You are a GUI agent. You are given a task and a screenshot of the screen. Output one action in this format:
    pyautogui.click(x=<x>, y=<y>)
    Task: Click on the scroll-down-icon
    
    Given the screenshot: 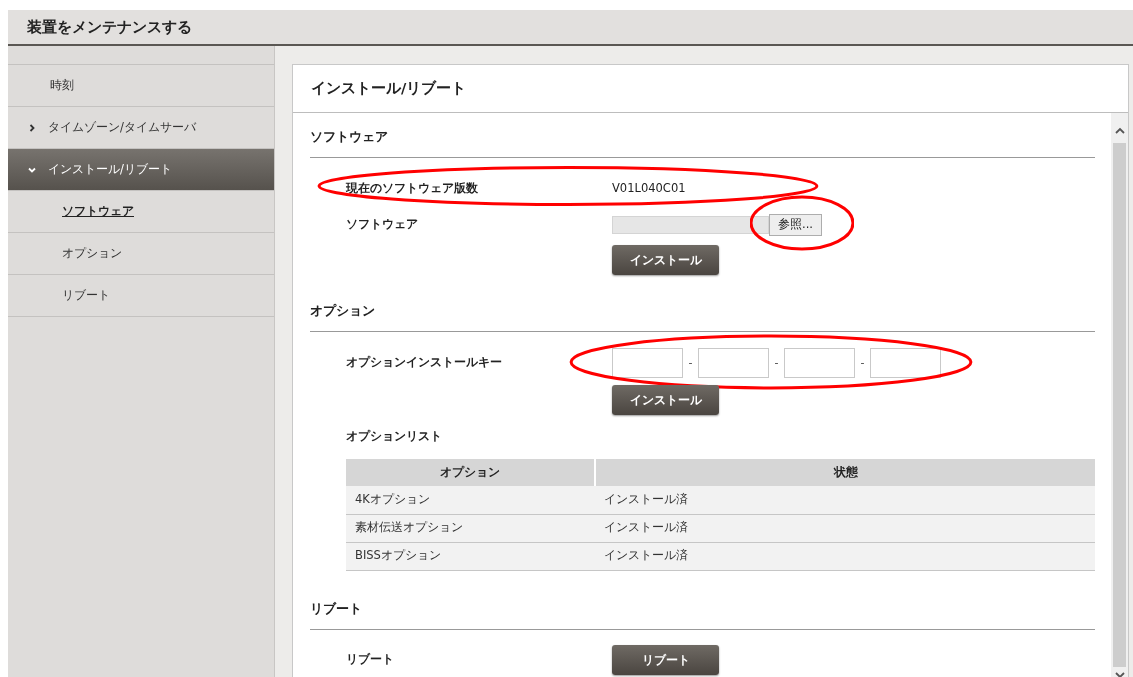 What is the action you would take?
    pyautogui.click(x=1119, y=674)
    